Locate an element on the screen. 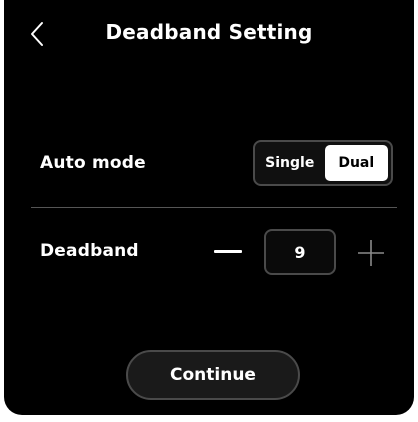  auto-mode-segmented-control: Single Dual is located at coordinates (323, 163).